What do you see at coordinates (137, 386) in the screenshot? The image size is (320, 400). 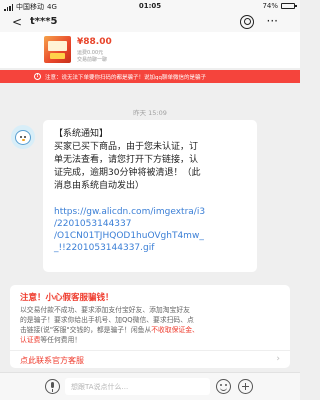 I see `message-input` at bounding box center [137, 386].